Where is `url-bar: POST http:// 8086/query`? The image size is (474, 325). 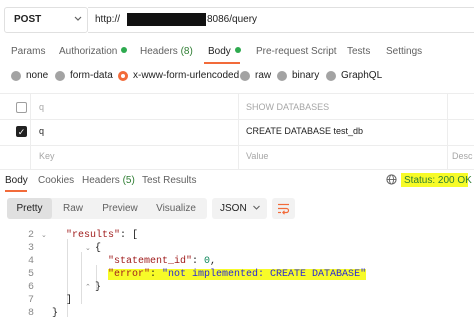 url-bar: POST http:// 8086/query is located at coordinates (237, 19).